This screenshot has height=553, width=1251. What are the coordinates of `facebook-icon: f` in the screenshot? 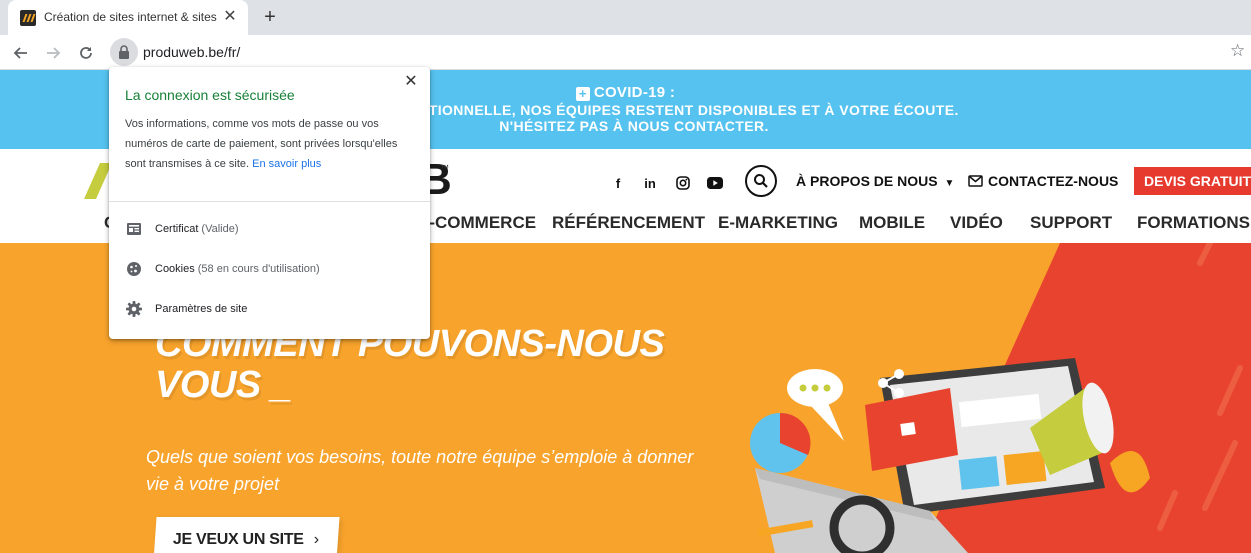 It's located at (618, 183).